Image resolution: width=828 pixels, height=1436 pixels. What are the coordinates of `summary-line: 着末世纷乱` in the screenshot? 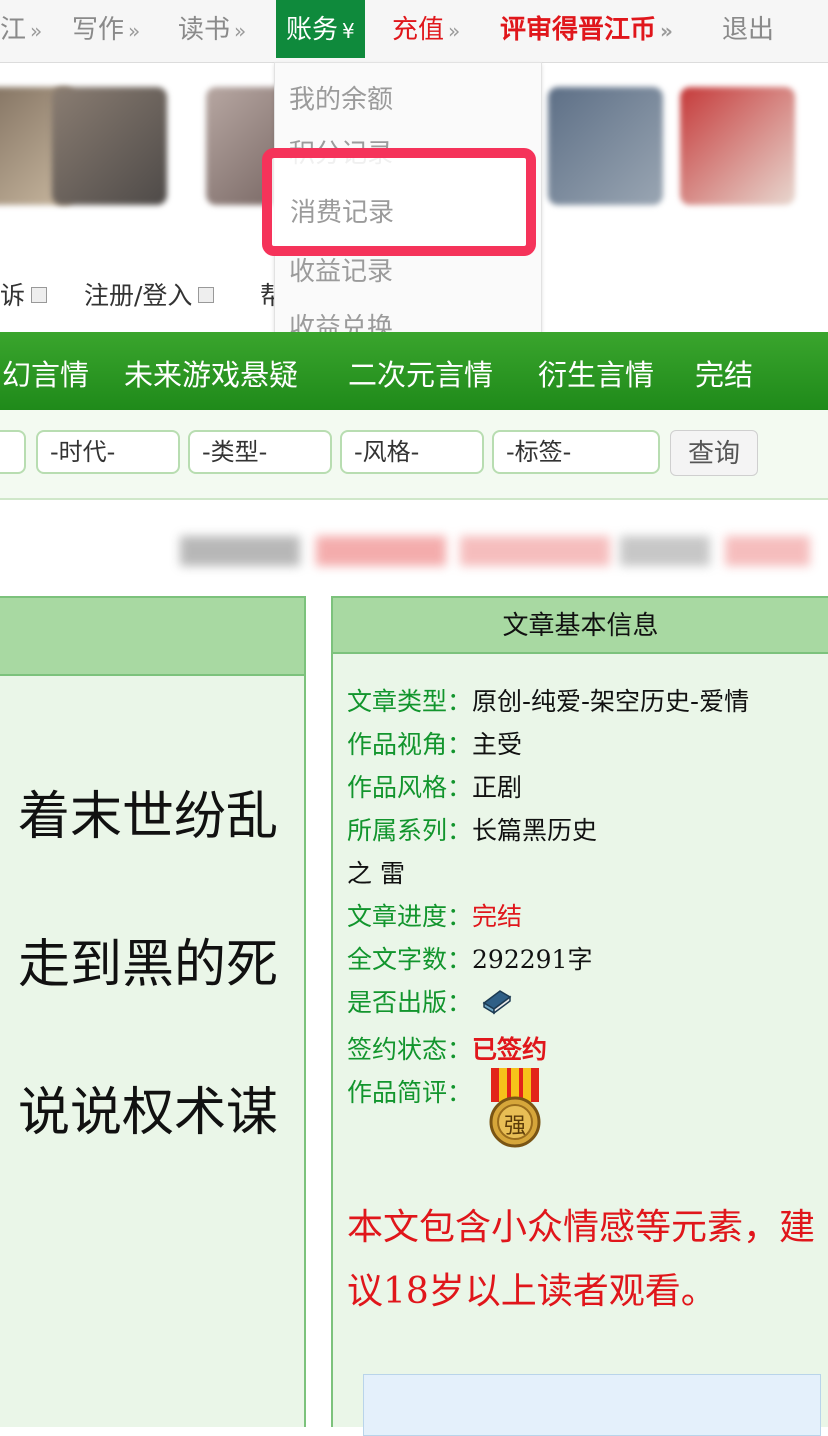 It's located at (147, 817).